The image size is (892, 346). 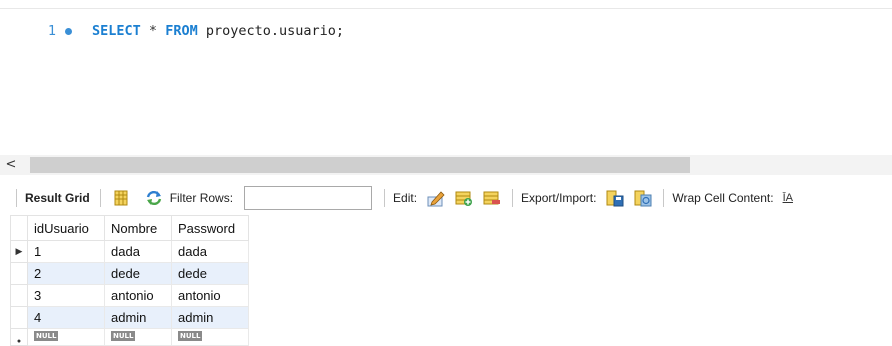 I want to click on cell-idusuario-new: NULL, so click(x=66, y=337).